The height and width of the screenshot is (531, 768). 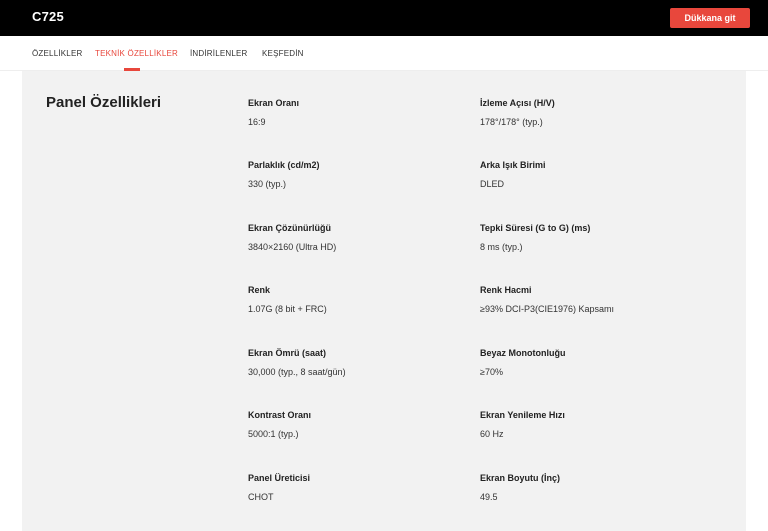 What do you see at coordinates (279, 424) in the screenshot?
I see `spec-item: Kontrast Oranı 5000:1 (typ.)` at bounding box center [279, 424].